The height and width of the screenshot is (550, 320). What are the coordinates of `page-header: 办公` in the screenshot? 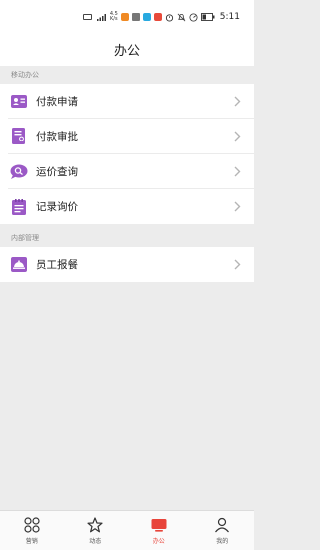 It's located at (127, 49).